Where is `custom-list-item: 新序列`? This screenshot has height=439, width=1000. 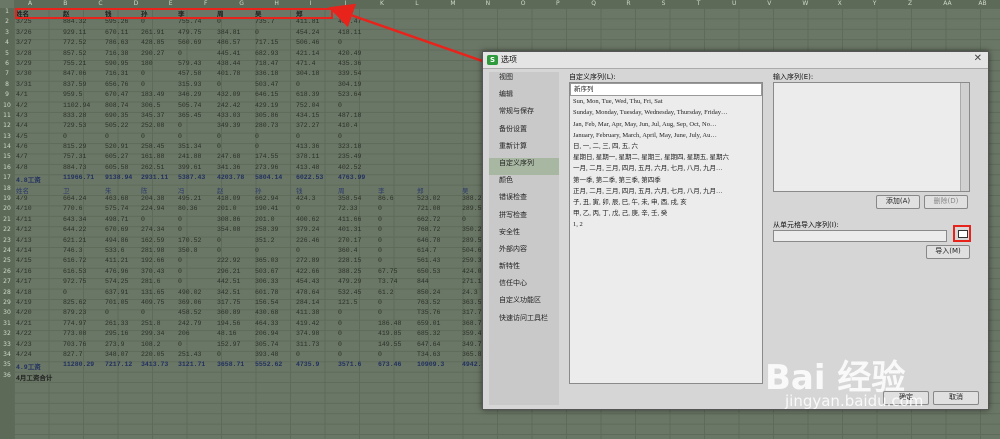 custom-list-item: 新序列 is located at coordinates (666, 90).